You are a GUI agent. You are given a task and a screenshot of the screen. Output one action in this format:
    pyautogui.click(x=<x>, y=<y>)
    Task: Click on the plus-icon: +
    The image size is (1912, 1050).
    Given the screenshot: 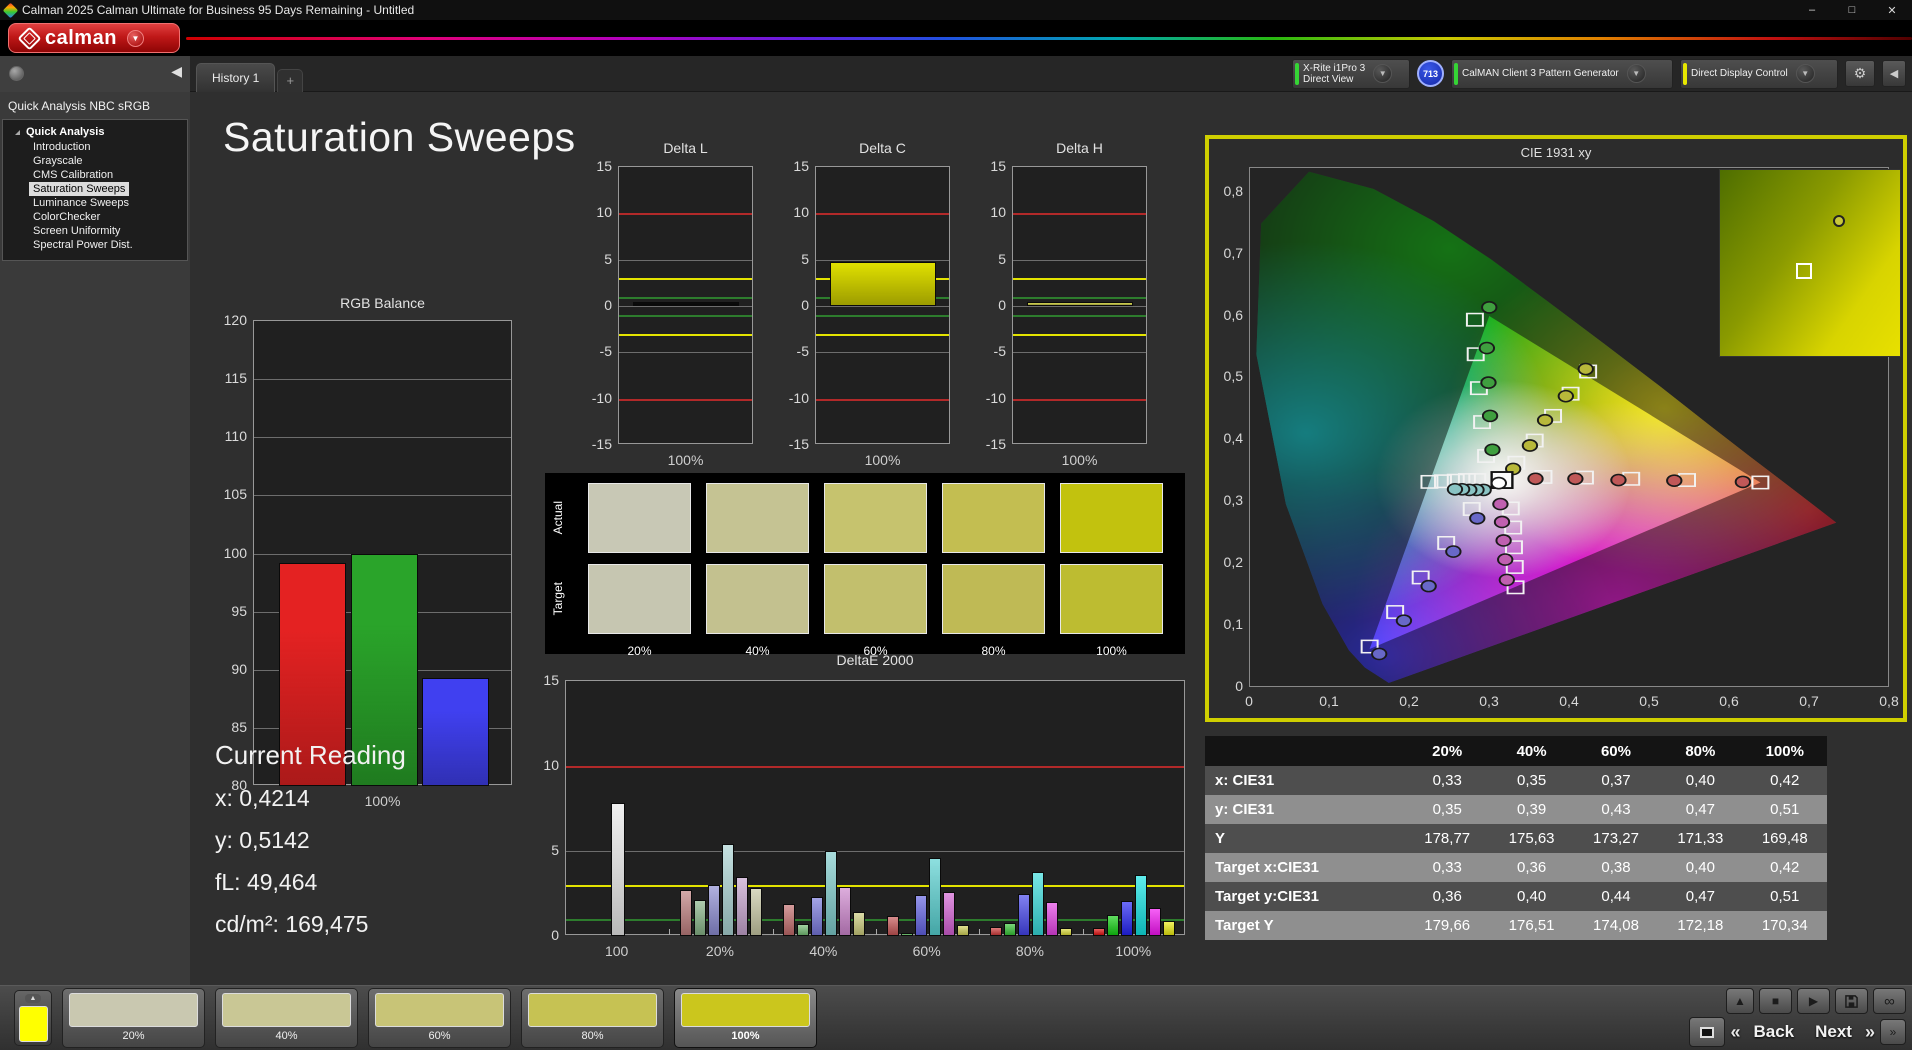 What is the action you would take?
    pyautogui.click(x=290, y=80)
    